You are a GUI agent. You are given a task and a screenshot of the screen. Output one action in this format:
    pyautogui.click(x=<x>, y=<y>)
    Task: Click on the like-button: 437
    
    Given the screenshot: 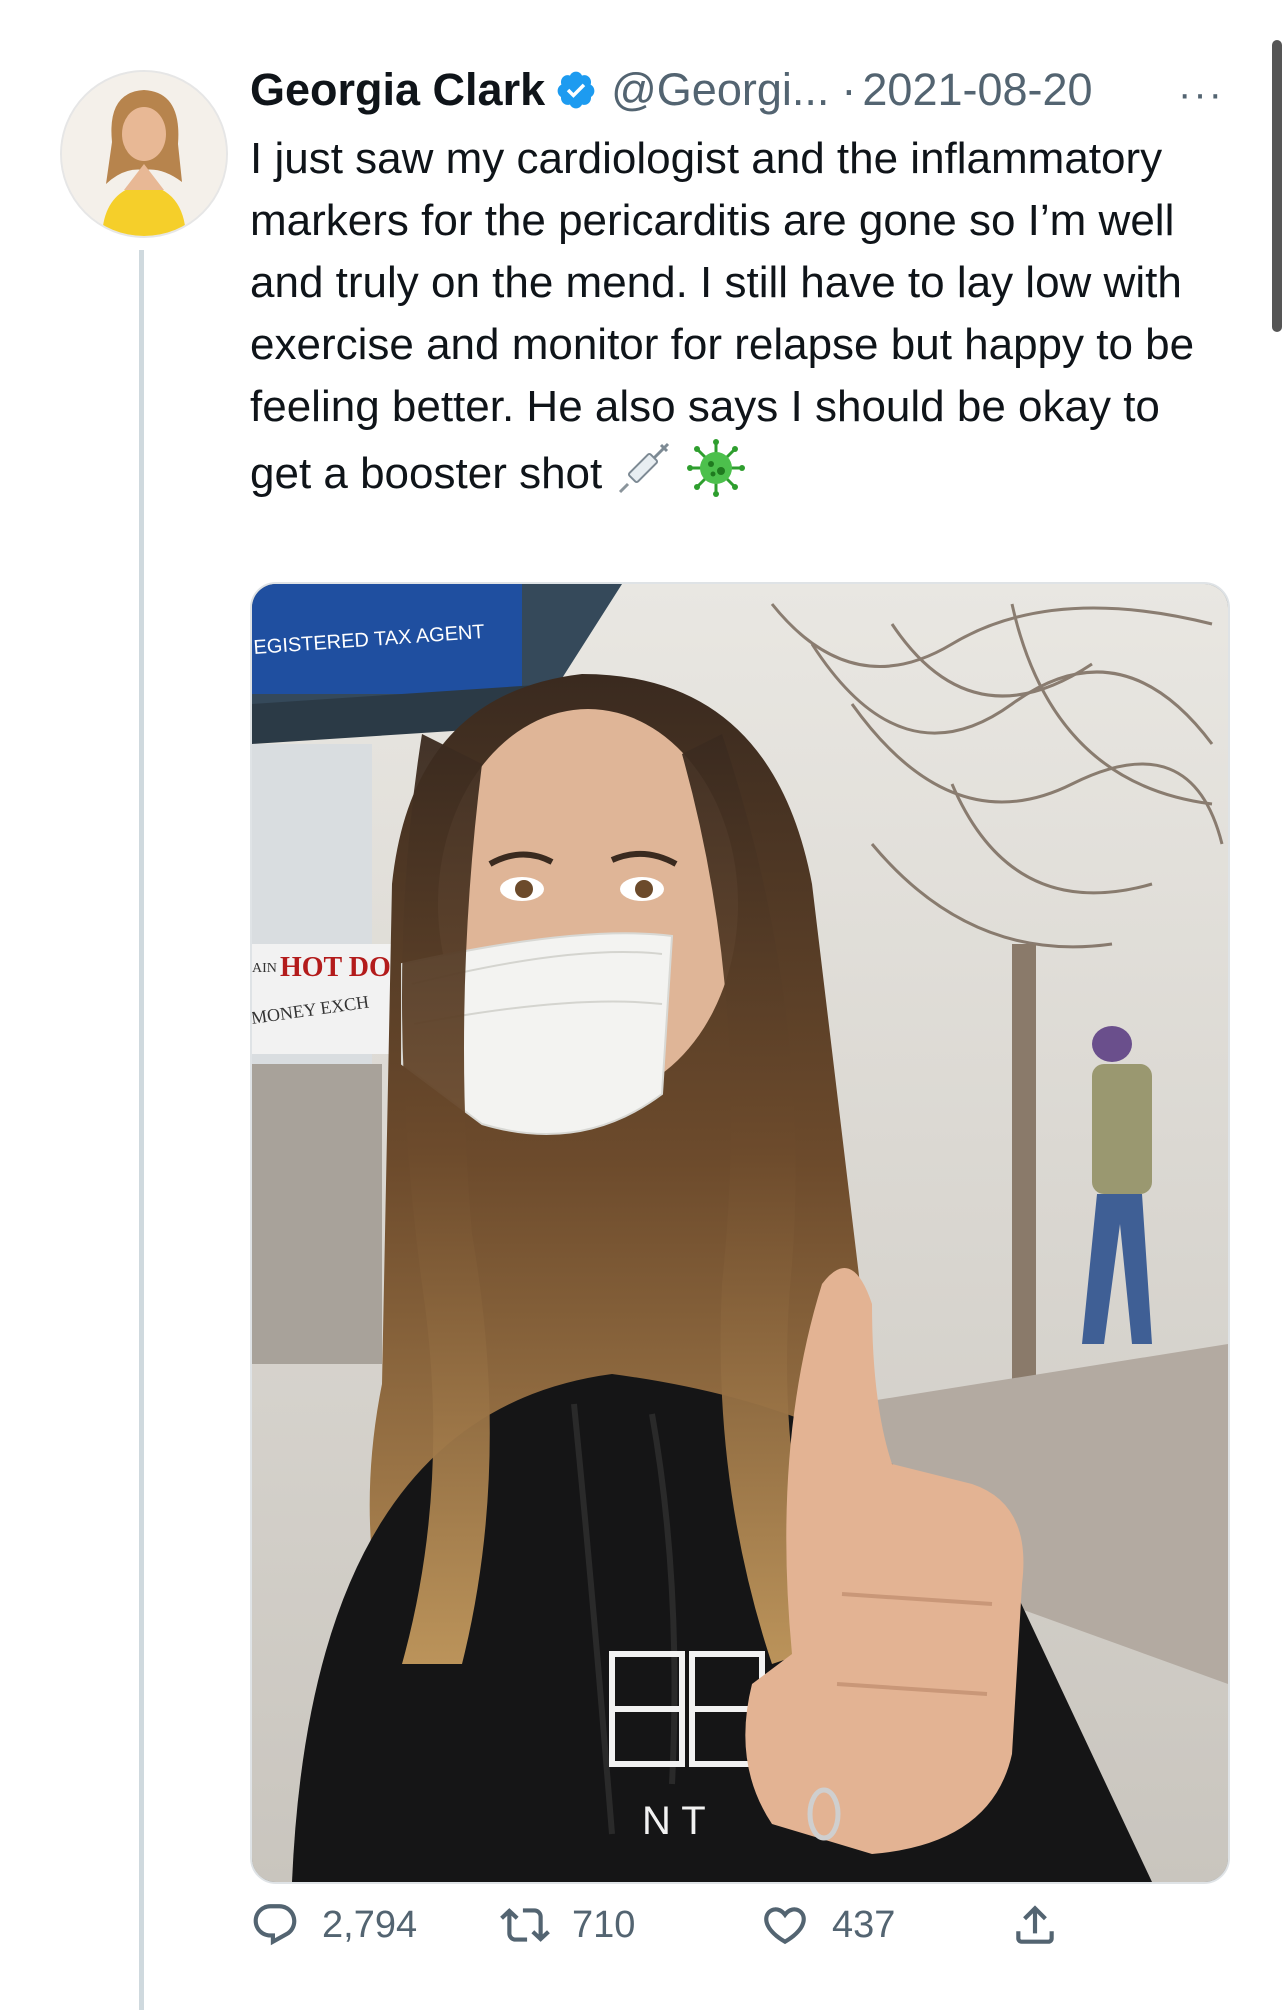 What is the action you would take?
    pyautogui.click(x=827, y=1925)
    